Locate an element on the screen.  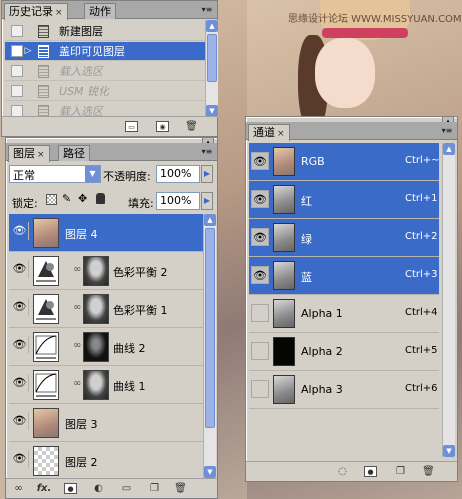
fx-icon: fx. is located at coordinates (44, 488).